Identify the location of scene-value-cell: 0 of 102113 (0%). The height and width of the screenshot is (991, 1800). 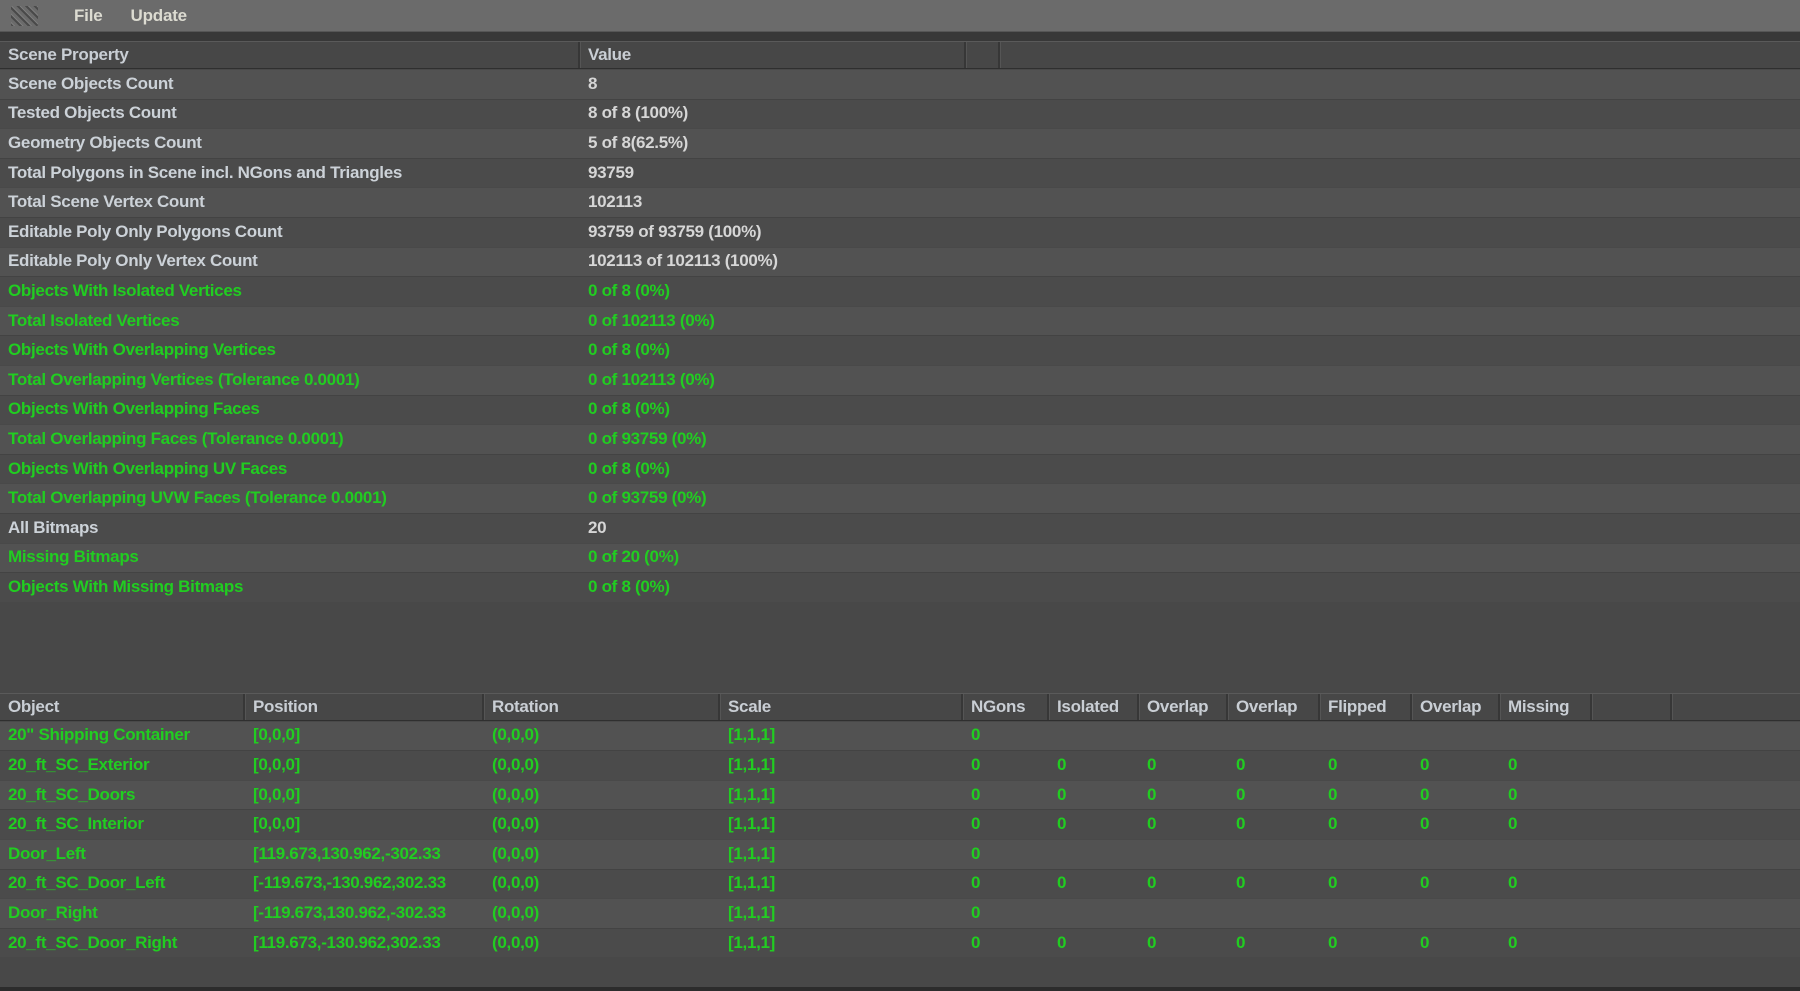
(651, 379).